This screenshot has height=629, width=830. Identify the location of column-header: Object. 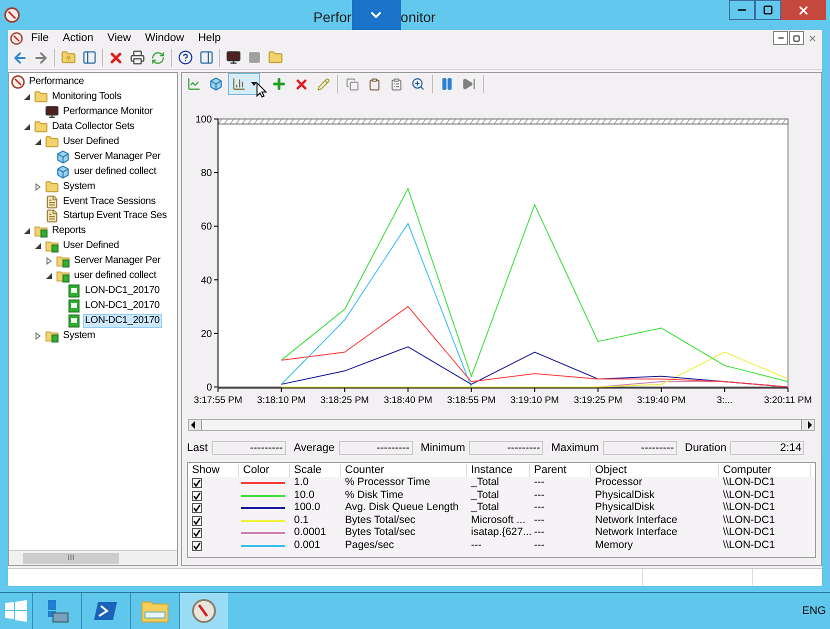
(655, 470).